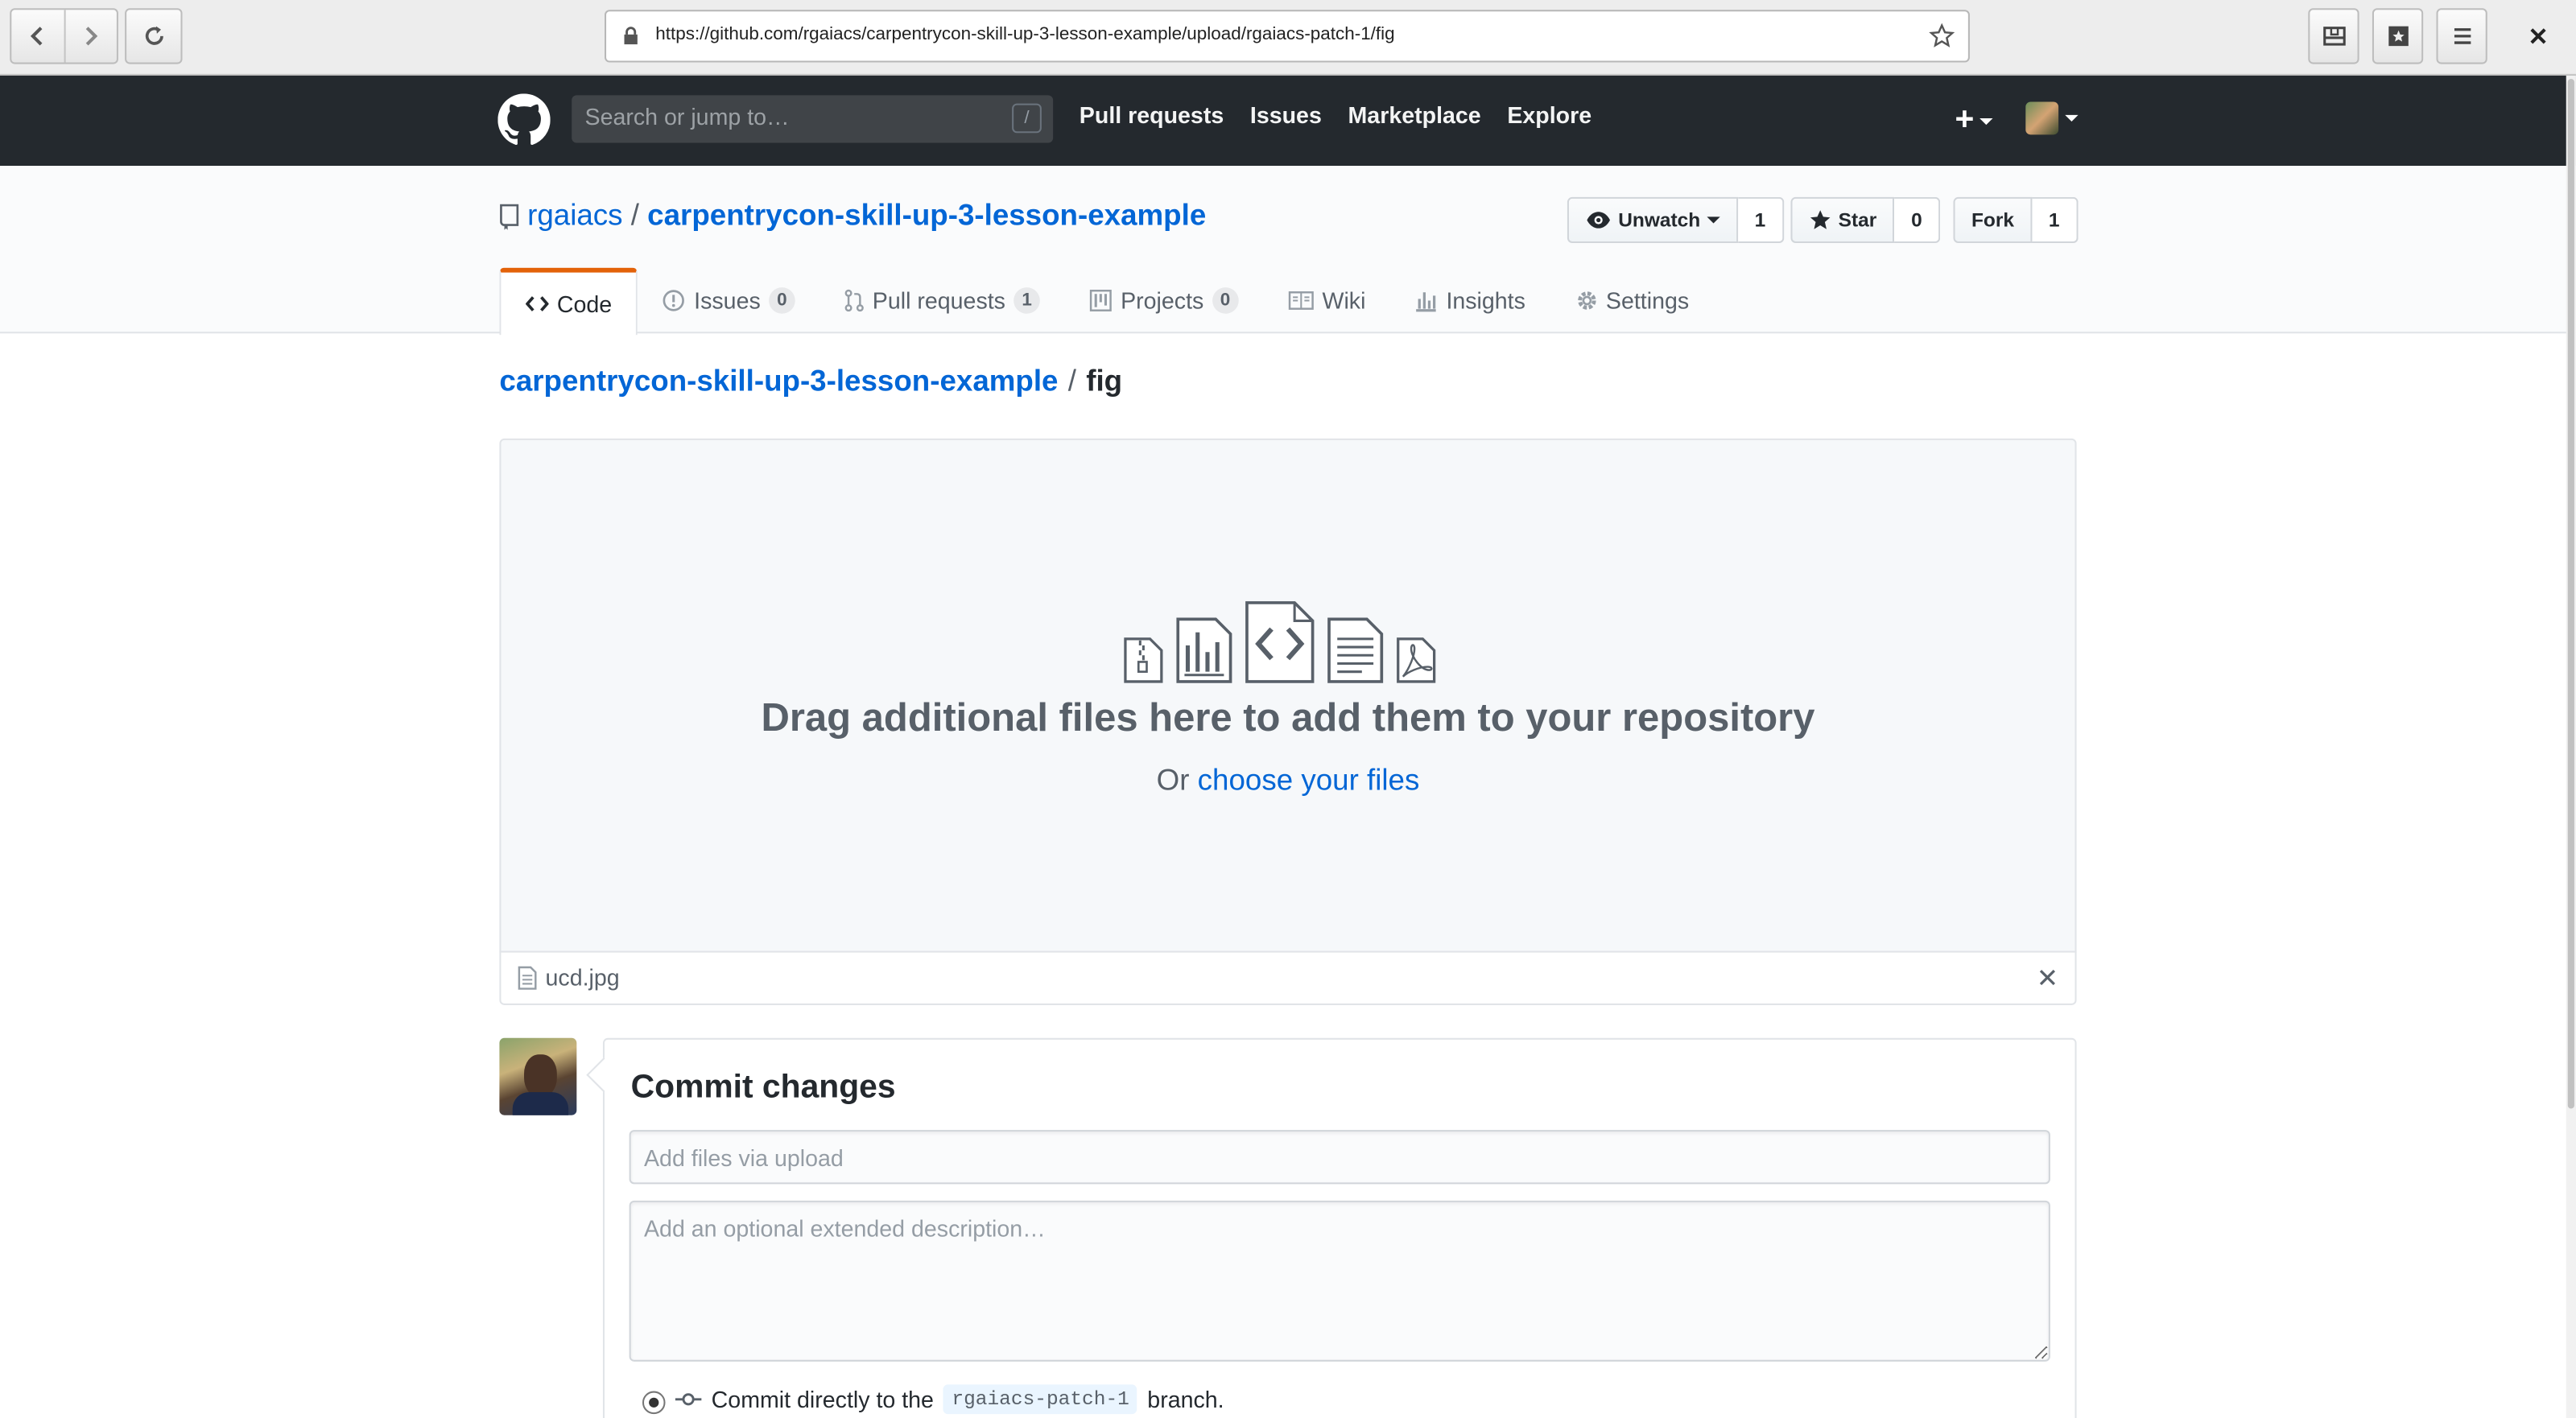 The image size is (2576, 1418). I want to click on github-logo-icon, so click(524, 119).